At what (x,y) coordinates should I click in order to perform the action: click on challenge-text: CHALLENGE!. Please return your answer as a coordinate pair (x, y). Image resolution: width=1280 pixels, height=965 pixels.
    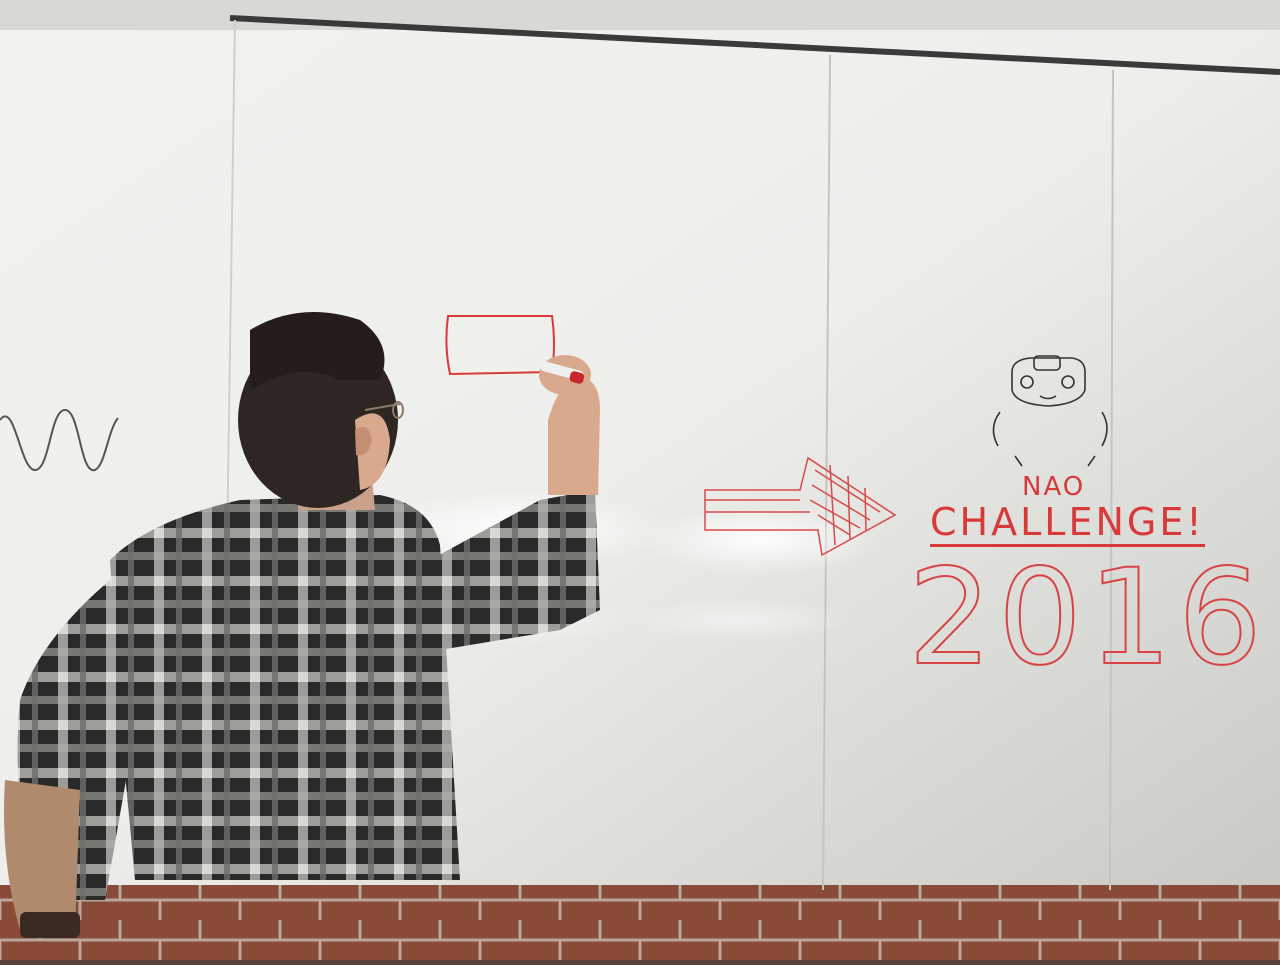
    Looking at the image, I should click on (1067, 523).